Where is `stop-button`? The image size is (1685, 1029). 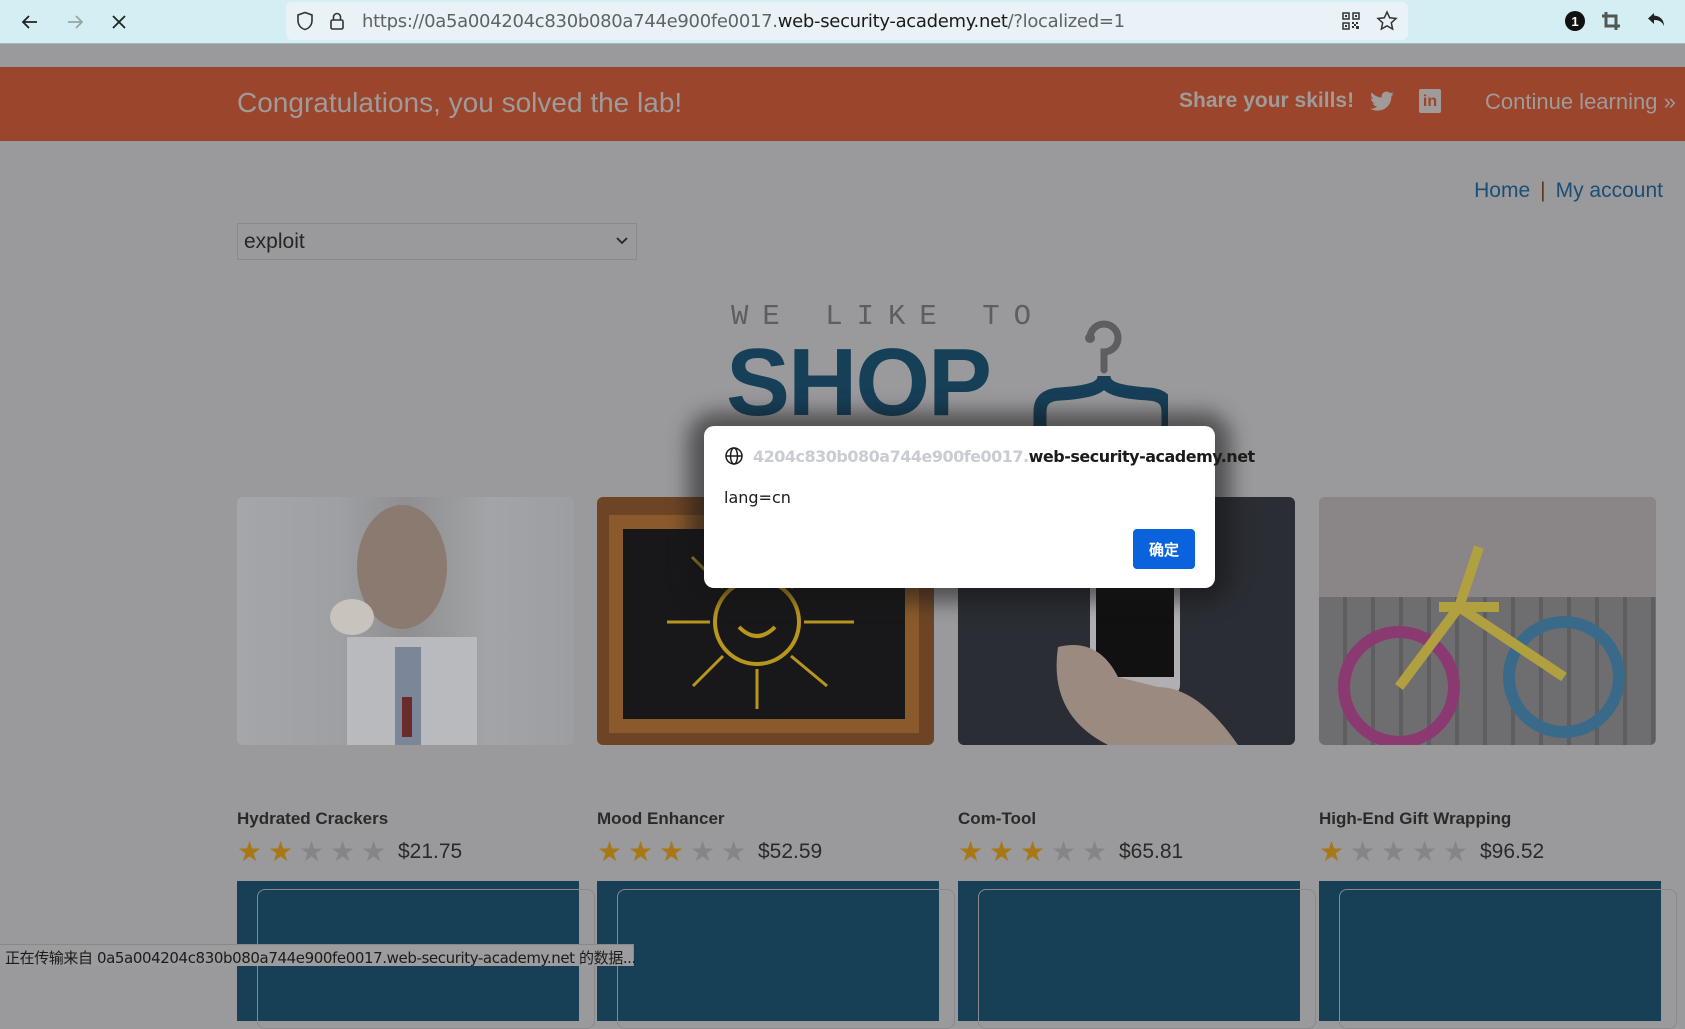
stop-button is located at coordinates (119, 22).